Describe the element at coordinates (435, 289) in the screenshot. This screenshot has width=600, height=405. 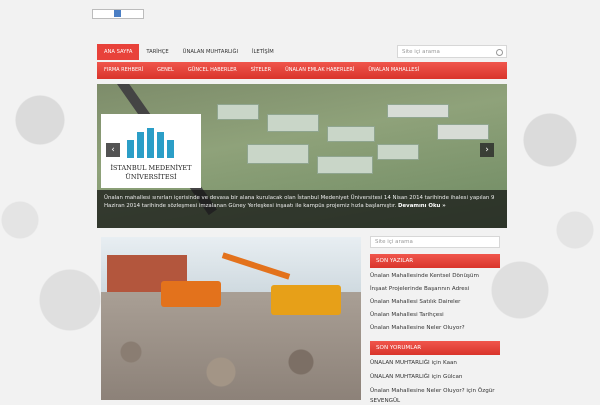
I see `recent-post-link: İnşaat Projelerinde Başarının Adresi` at that location.